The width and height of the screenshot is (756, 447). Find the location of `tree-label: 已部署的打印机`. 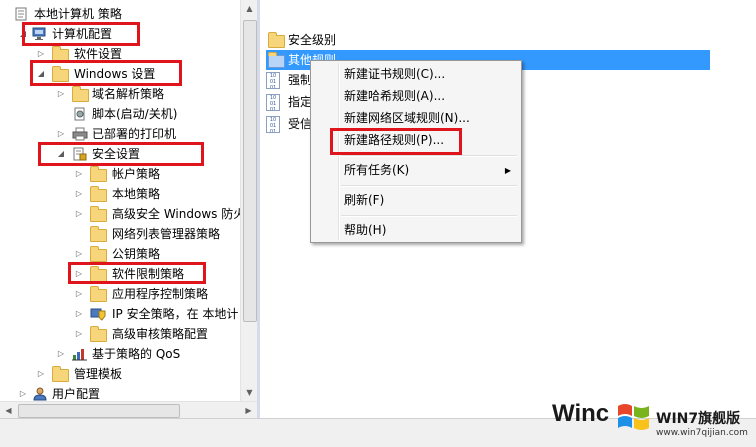

tree-label: 已部署的打印机 is located at coordinates (134, 134).